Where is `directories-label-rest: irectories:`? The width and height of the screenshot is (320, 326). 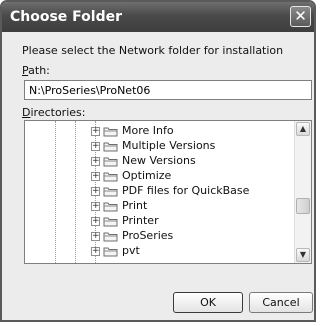
directories-label-rest: irectories: is located at coordinates (58, 112).